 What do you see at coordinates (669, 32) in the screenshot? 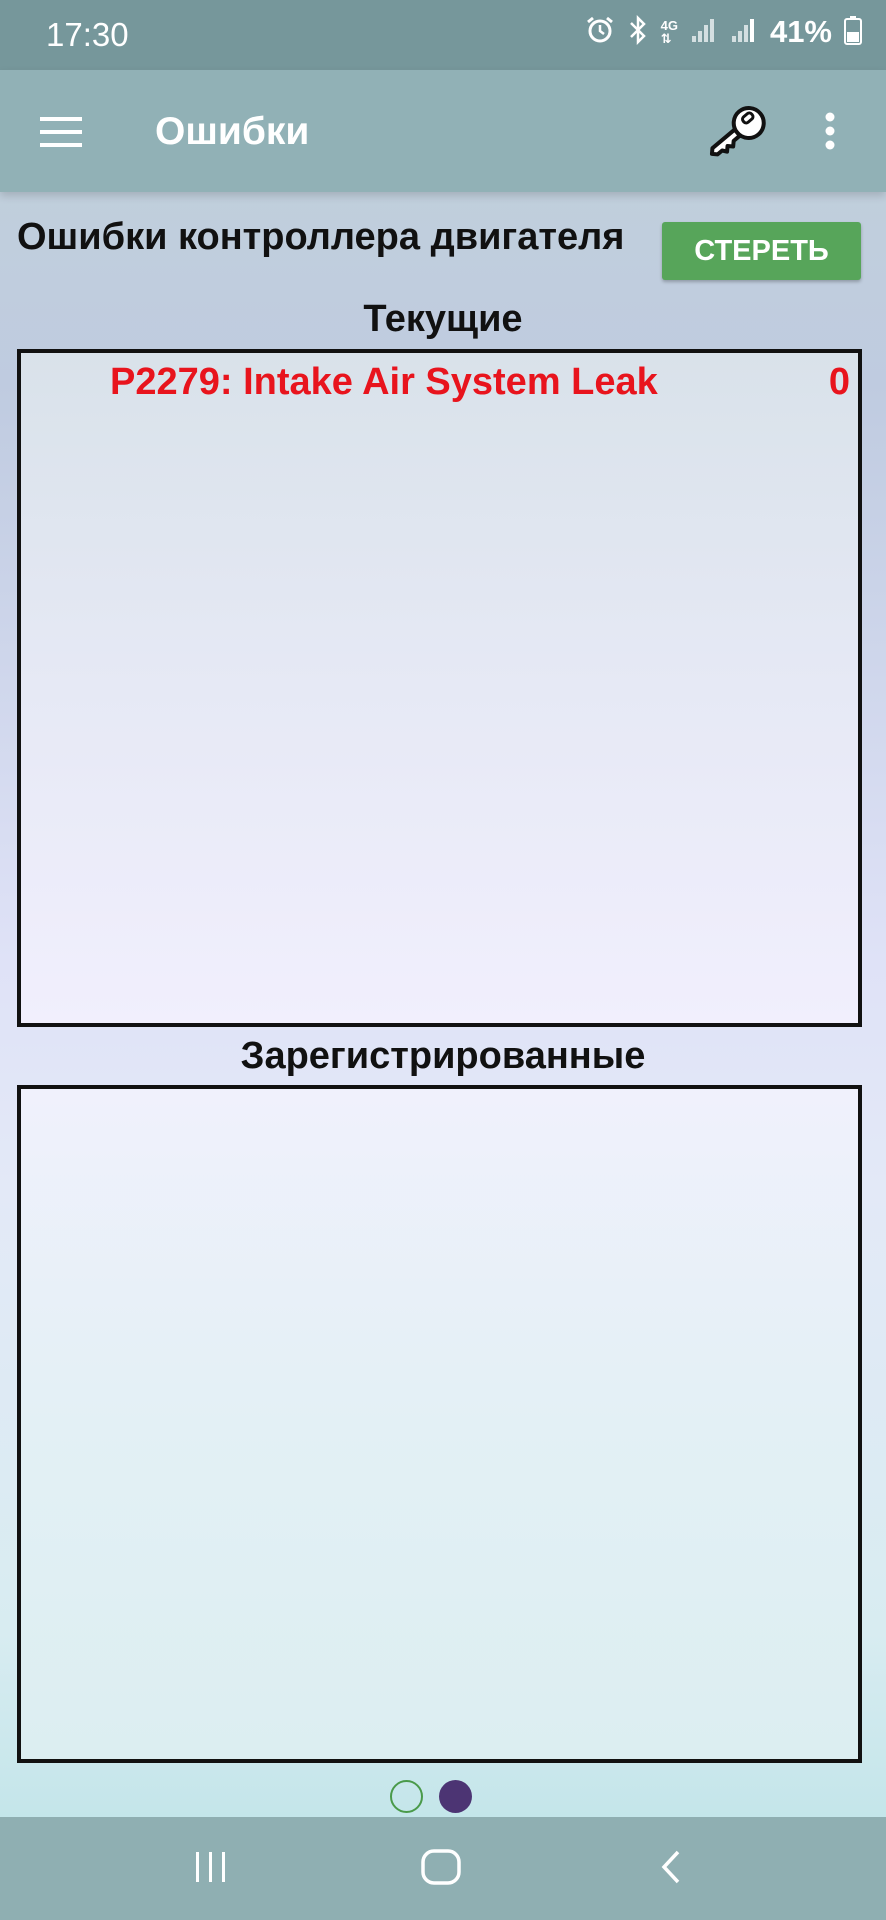
I see `network-type-icon: 4G ⇅` at bounding box center [669, 32].